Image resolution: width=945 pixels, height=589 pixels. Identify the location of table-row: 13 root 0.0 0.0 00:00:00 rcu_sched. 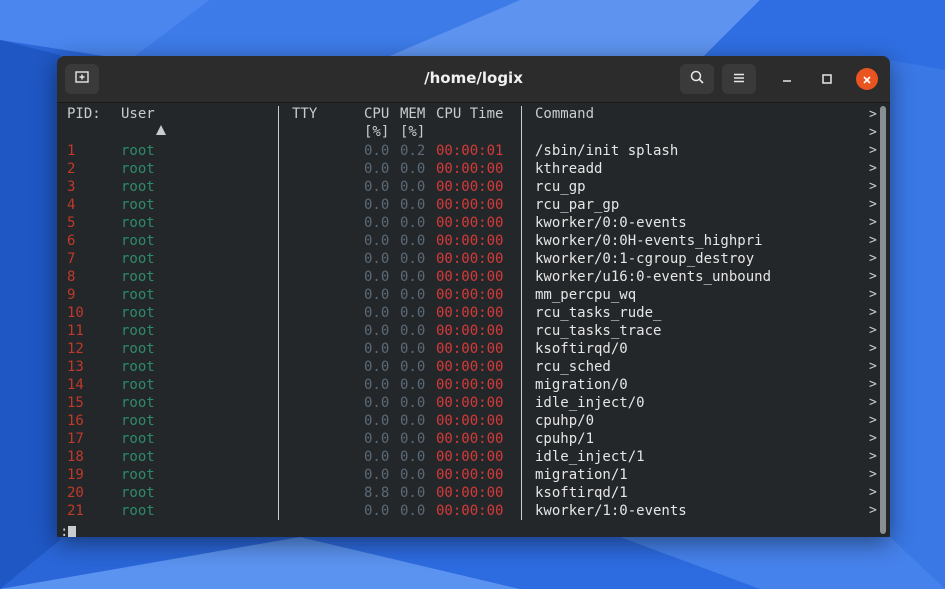
(462, 367).